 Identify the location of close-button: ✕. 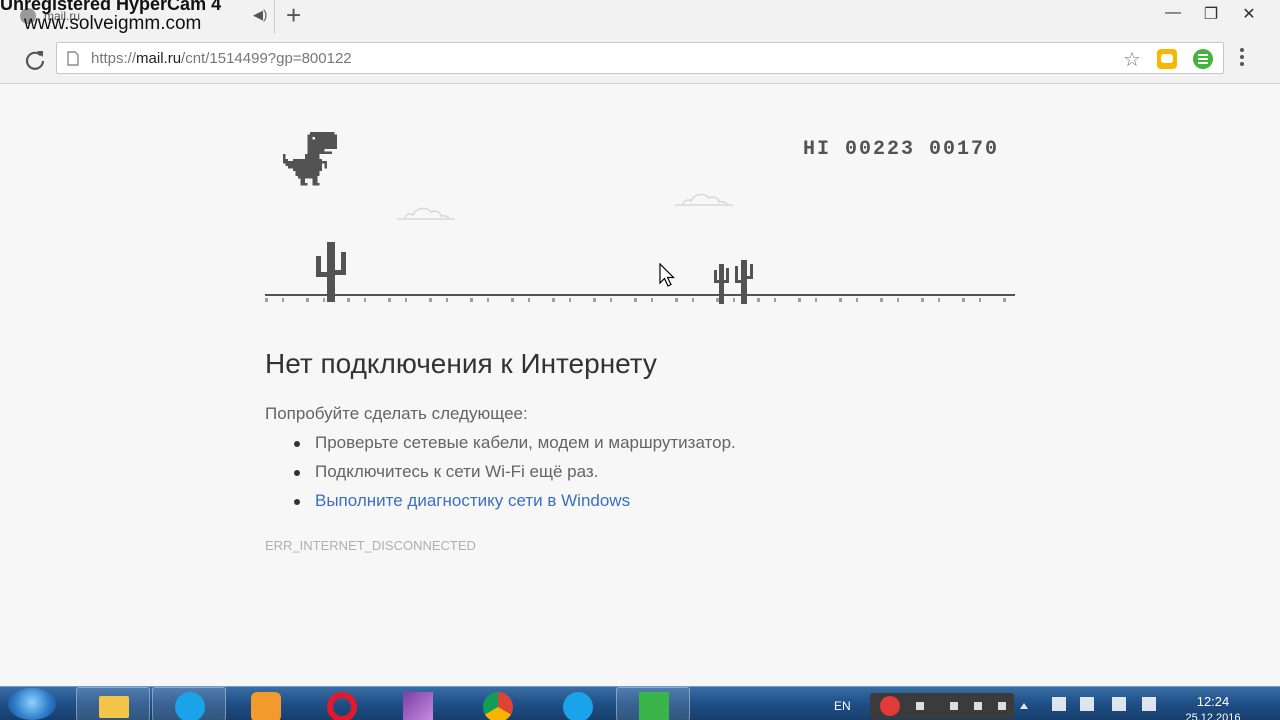
(1249, 14).